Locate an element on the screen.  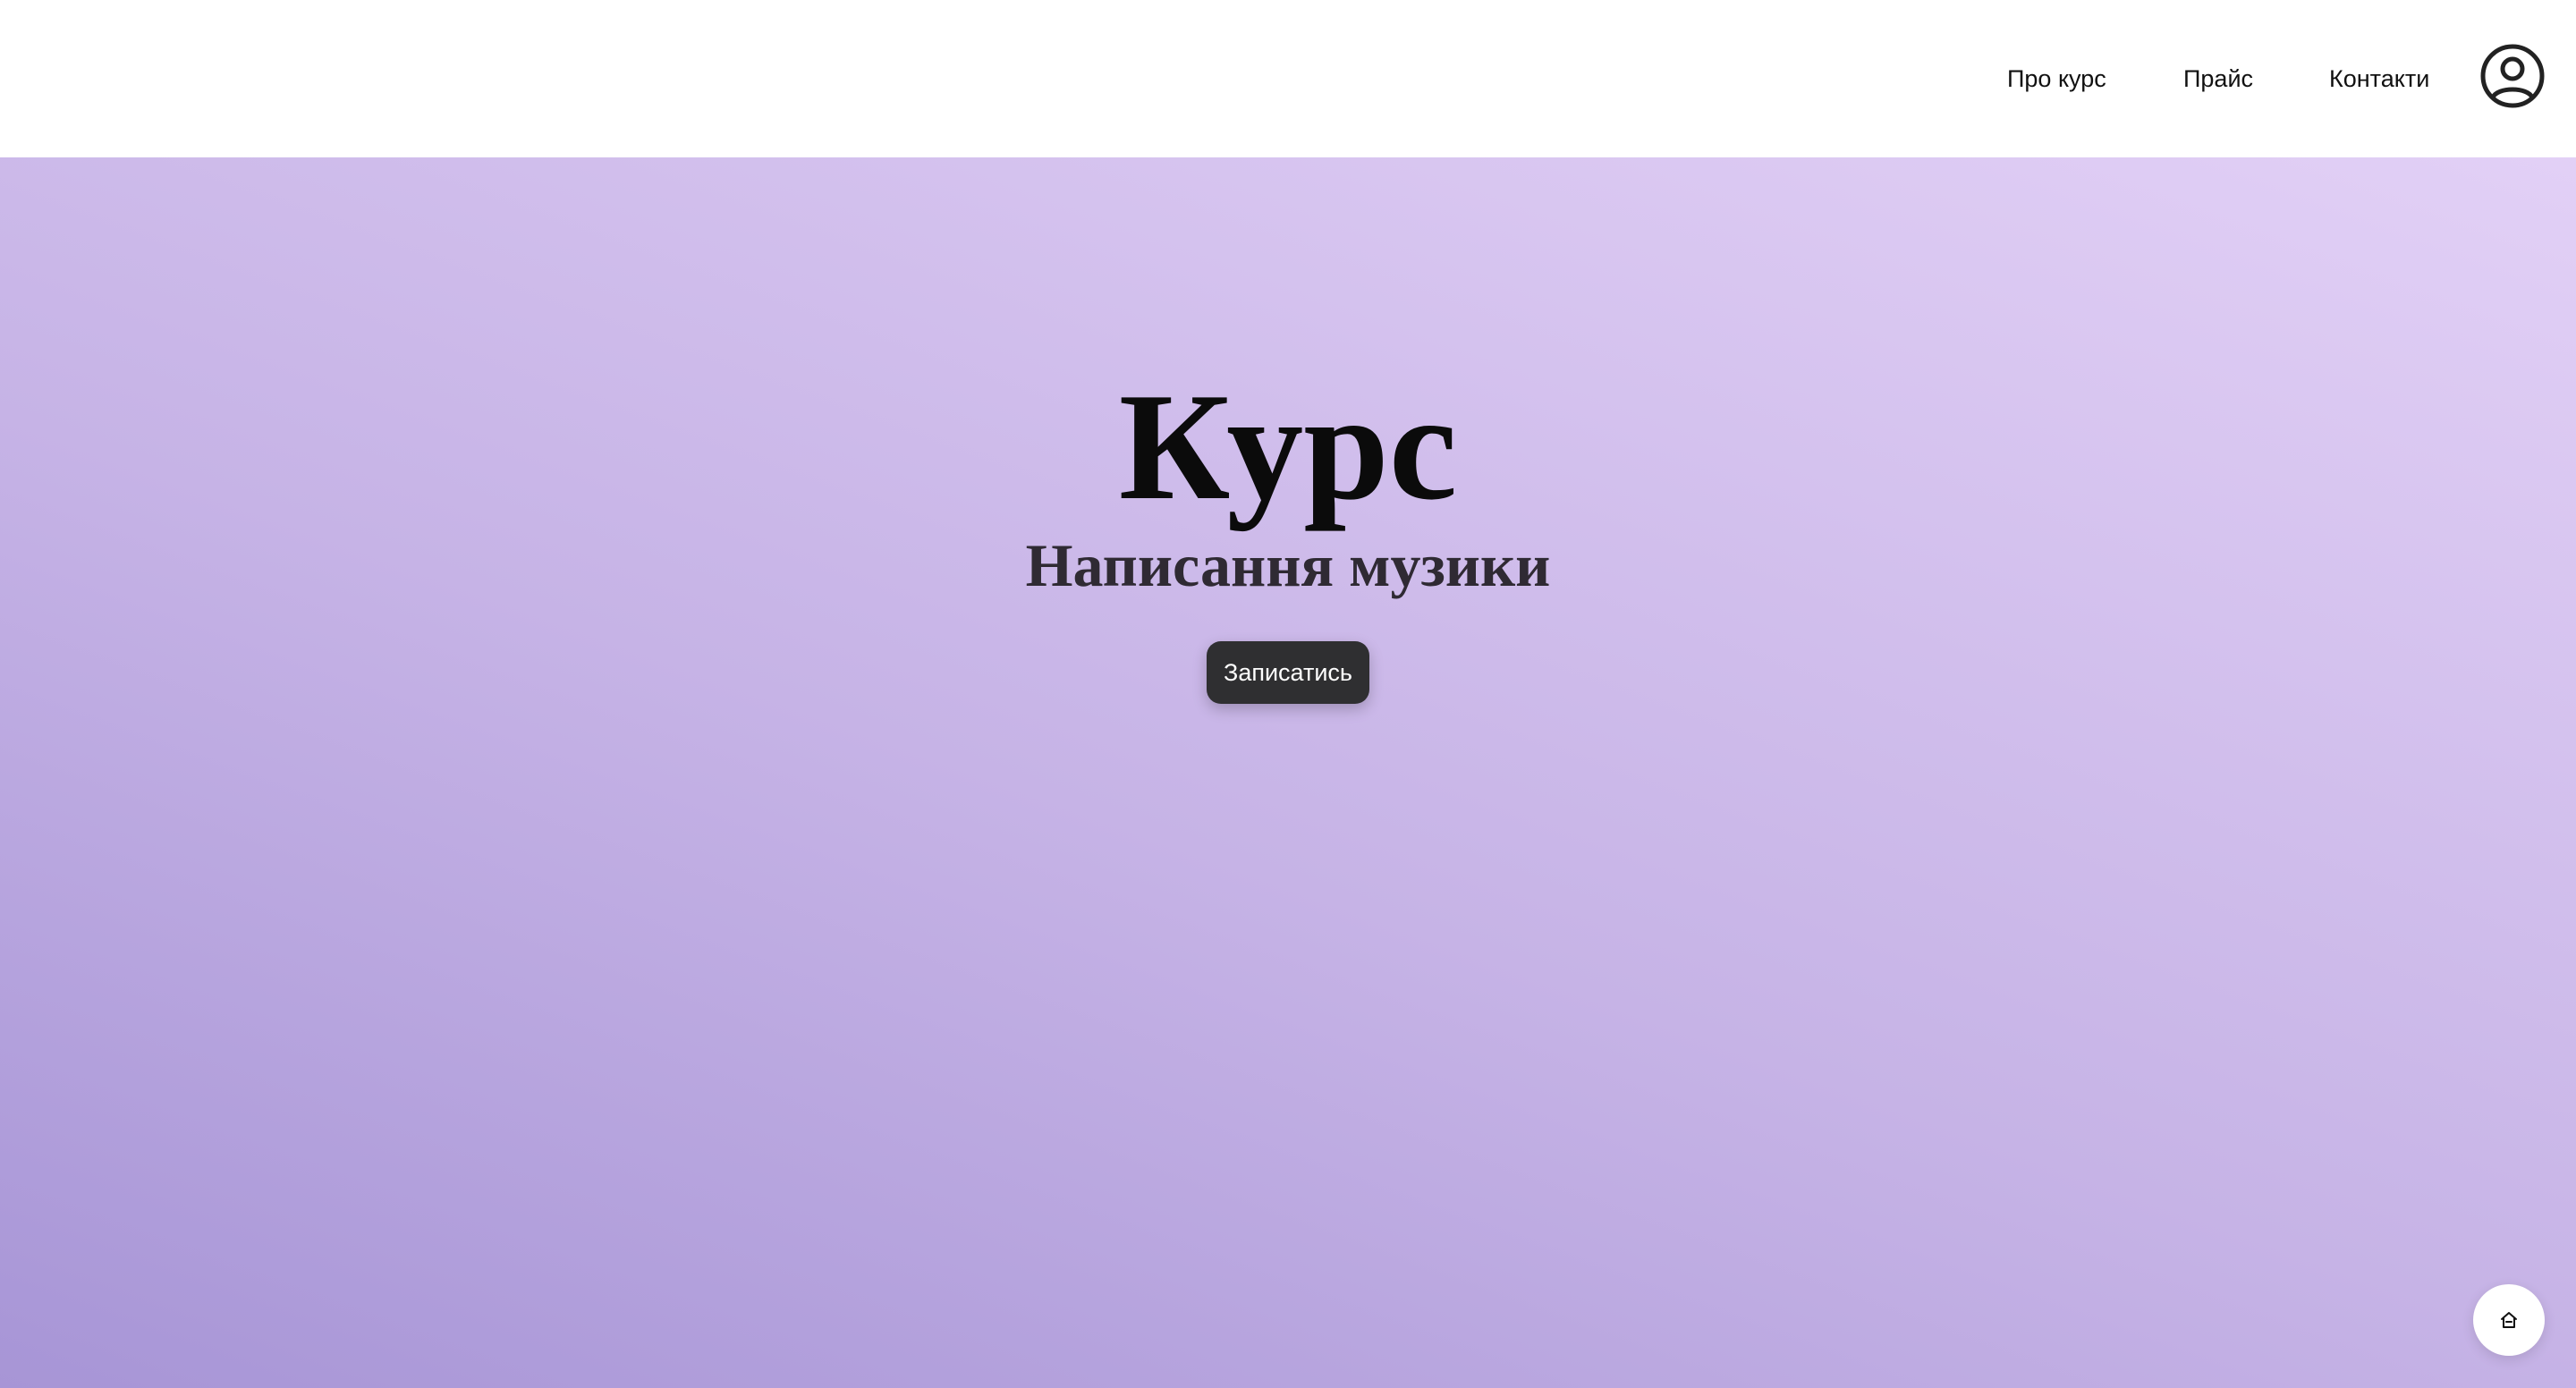
user-circle-icon is located at coordinates (2512, 76).